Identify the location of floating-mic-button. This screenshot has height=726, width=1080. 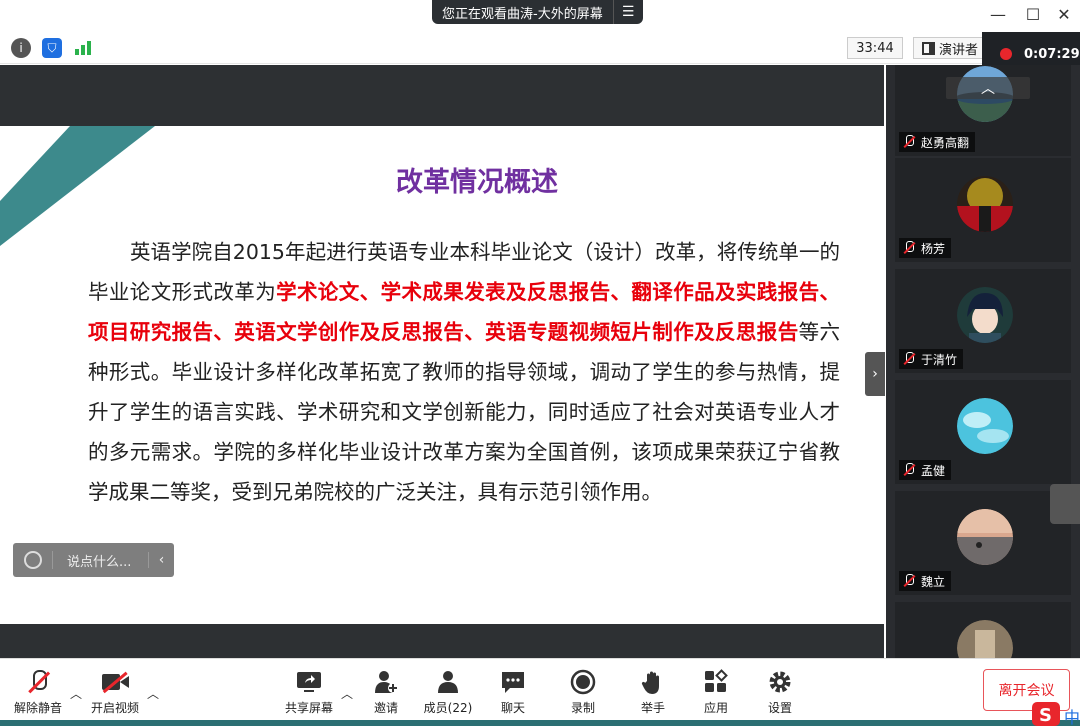
(1065, 504).